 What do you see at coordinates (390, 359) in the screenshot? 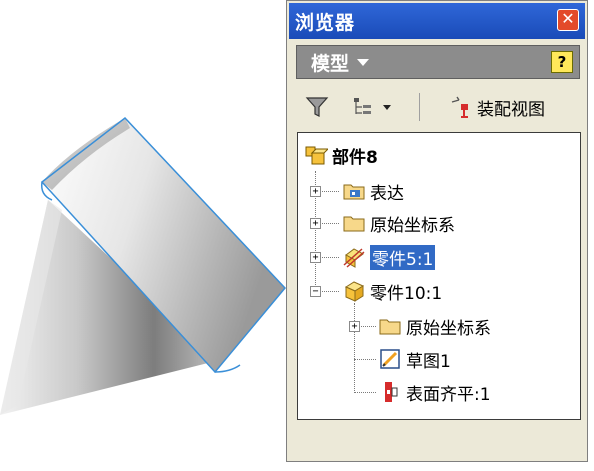
I see `sketch-icon` at bounding box center [390, 359].